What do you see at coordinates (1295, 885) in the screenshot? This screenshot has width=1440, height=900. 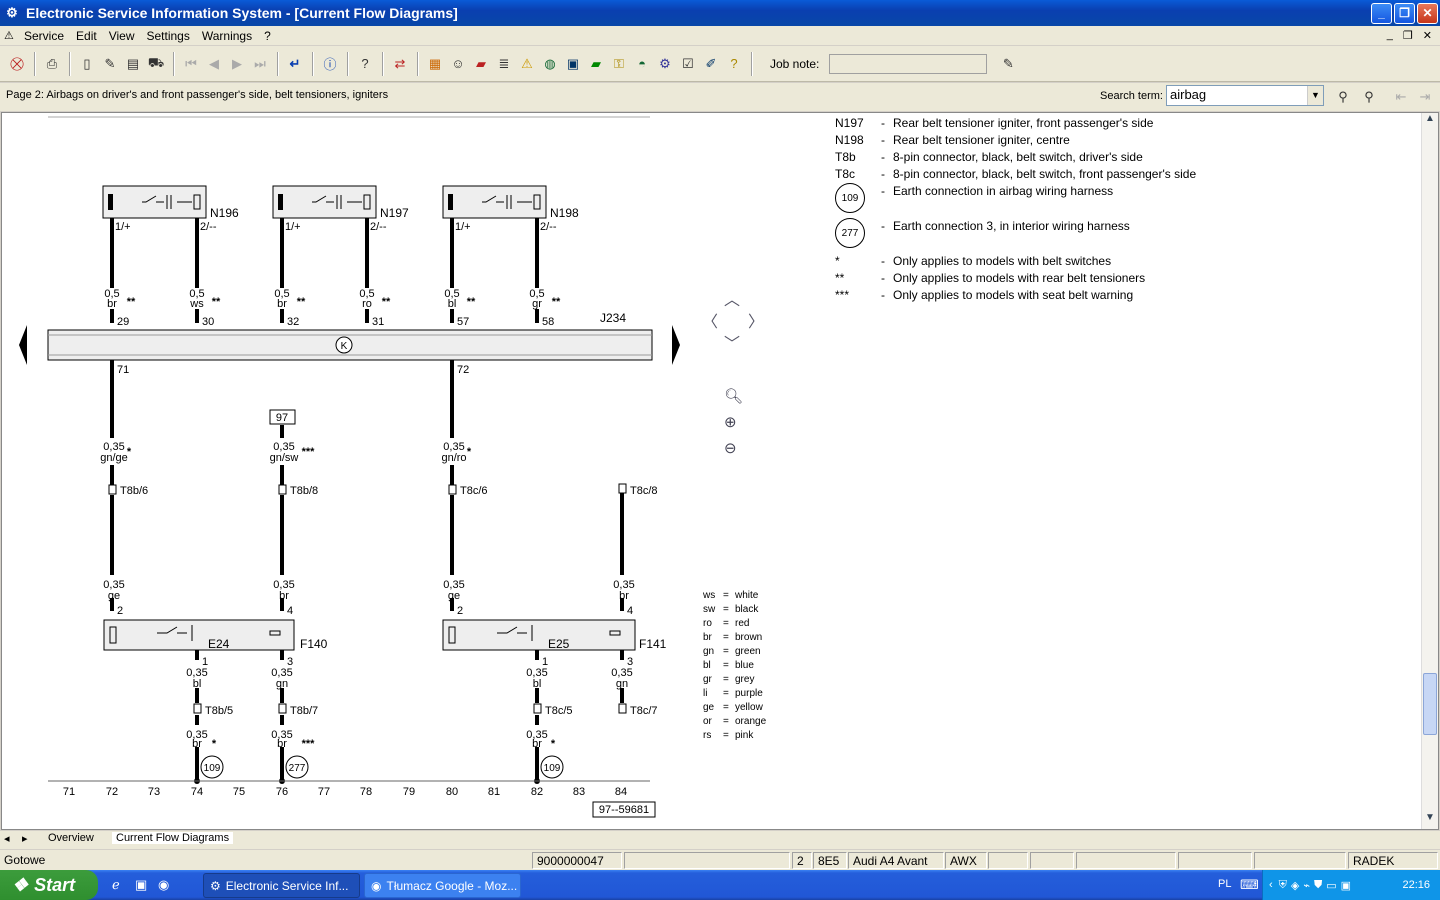 I see `antivirus-icon: ◈` at bounding box center [1295, 885].